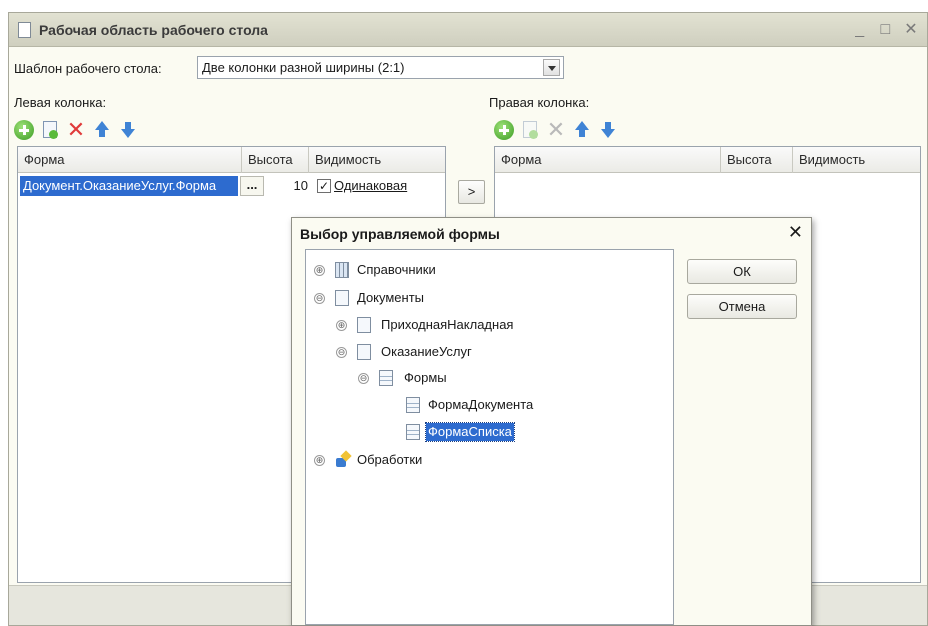  I want to click on window-title: Рабочая область рабочего стола, so click(153, 30).